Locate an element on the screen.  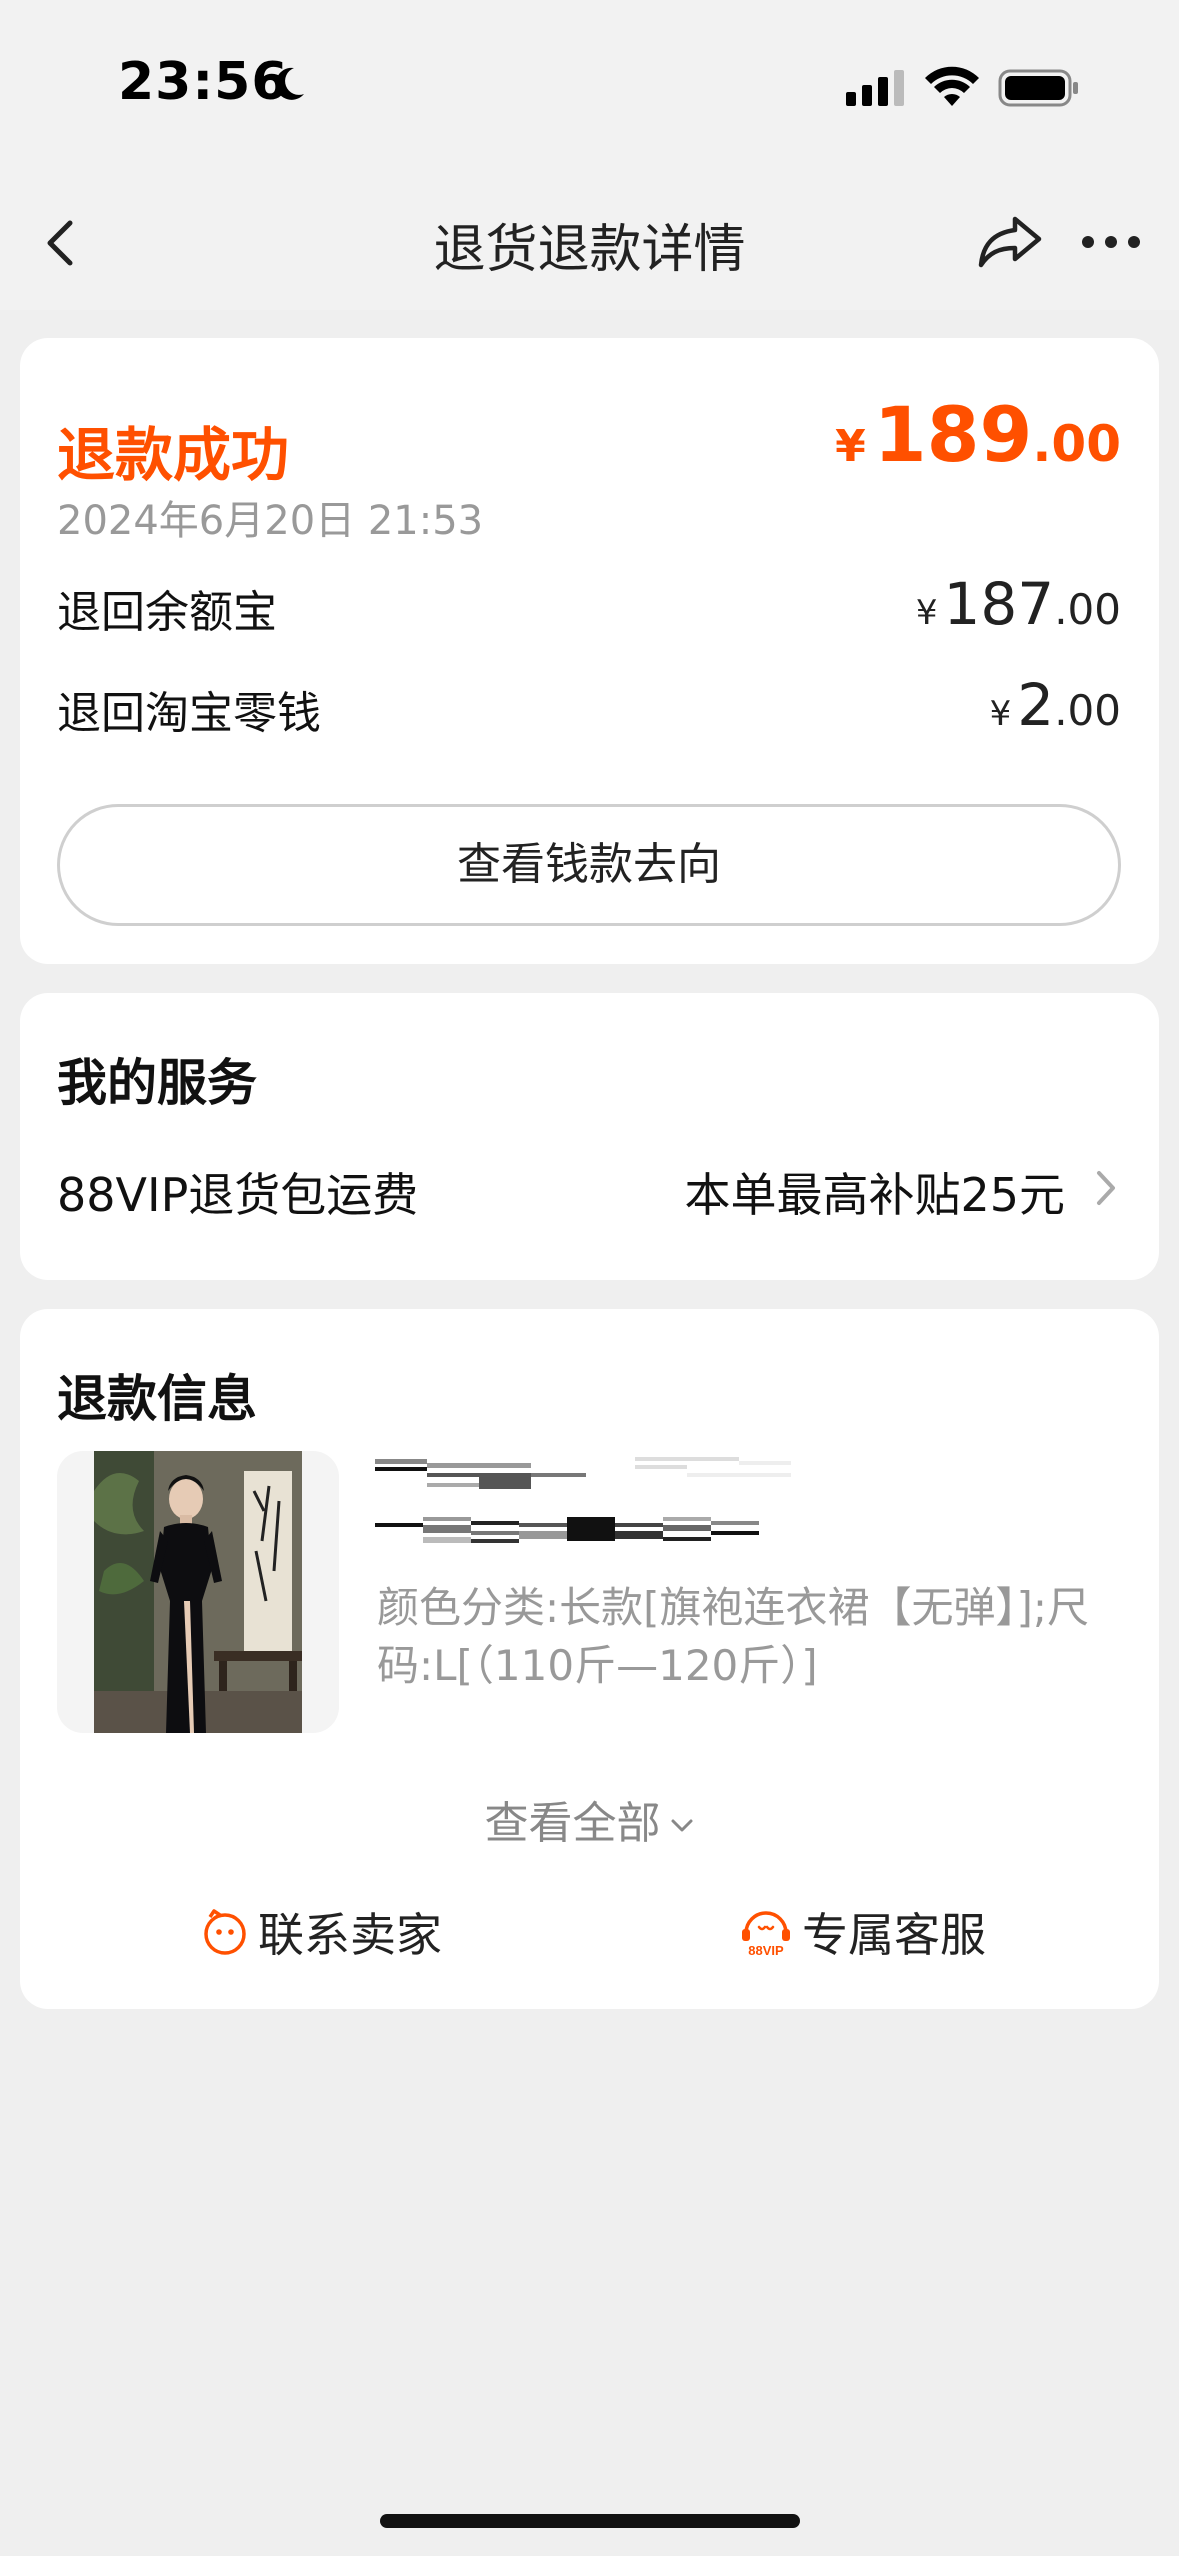
amount-integer: 2 is located at coordinates (1036, 705).